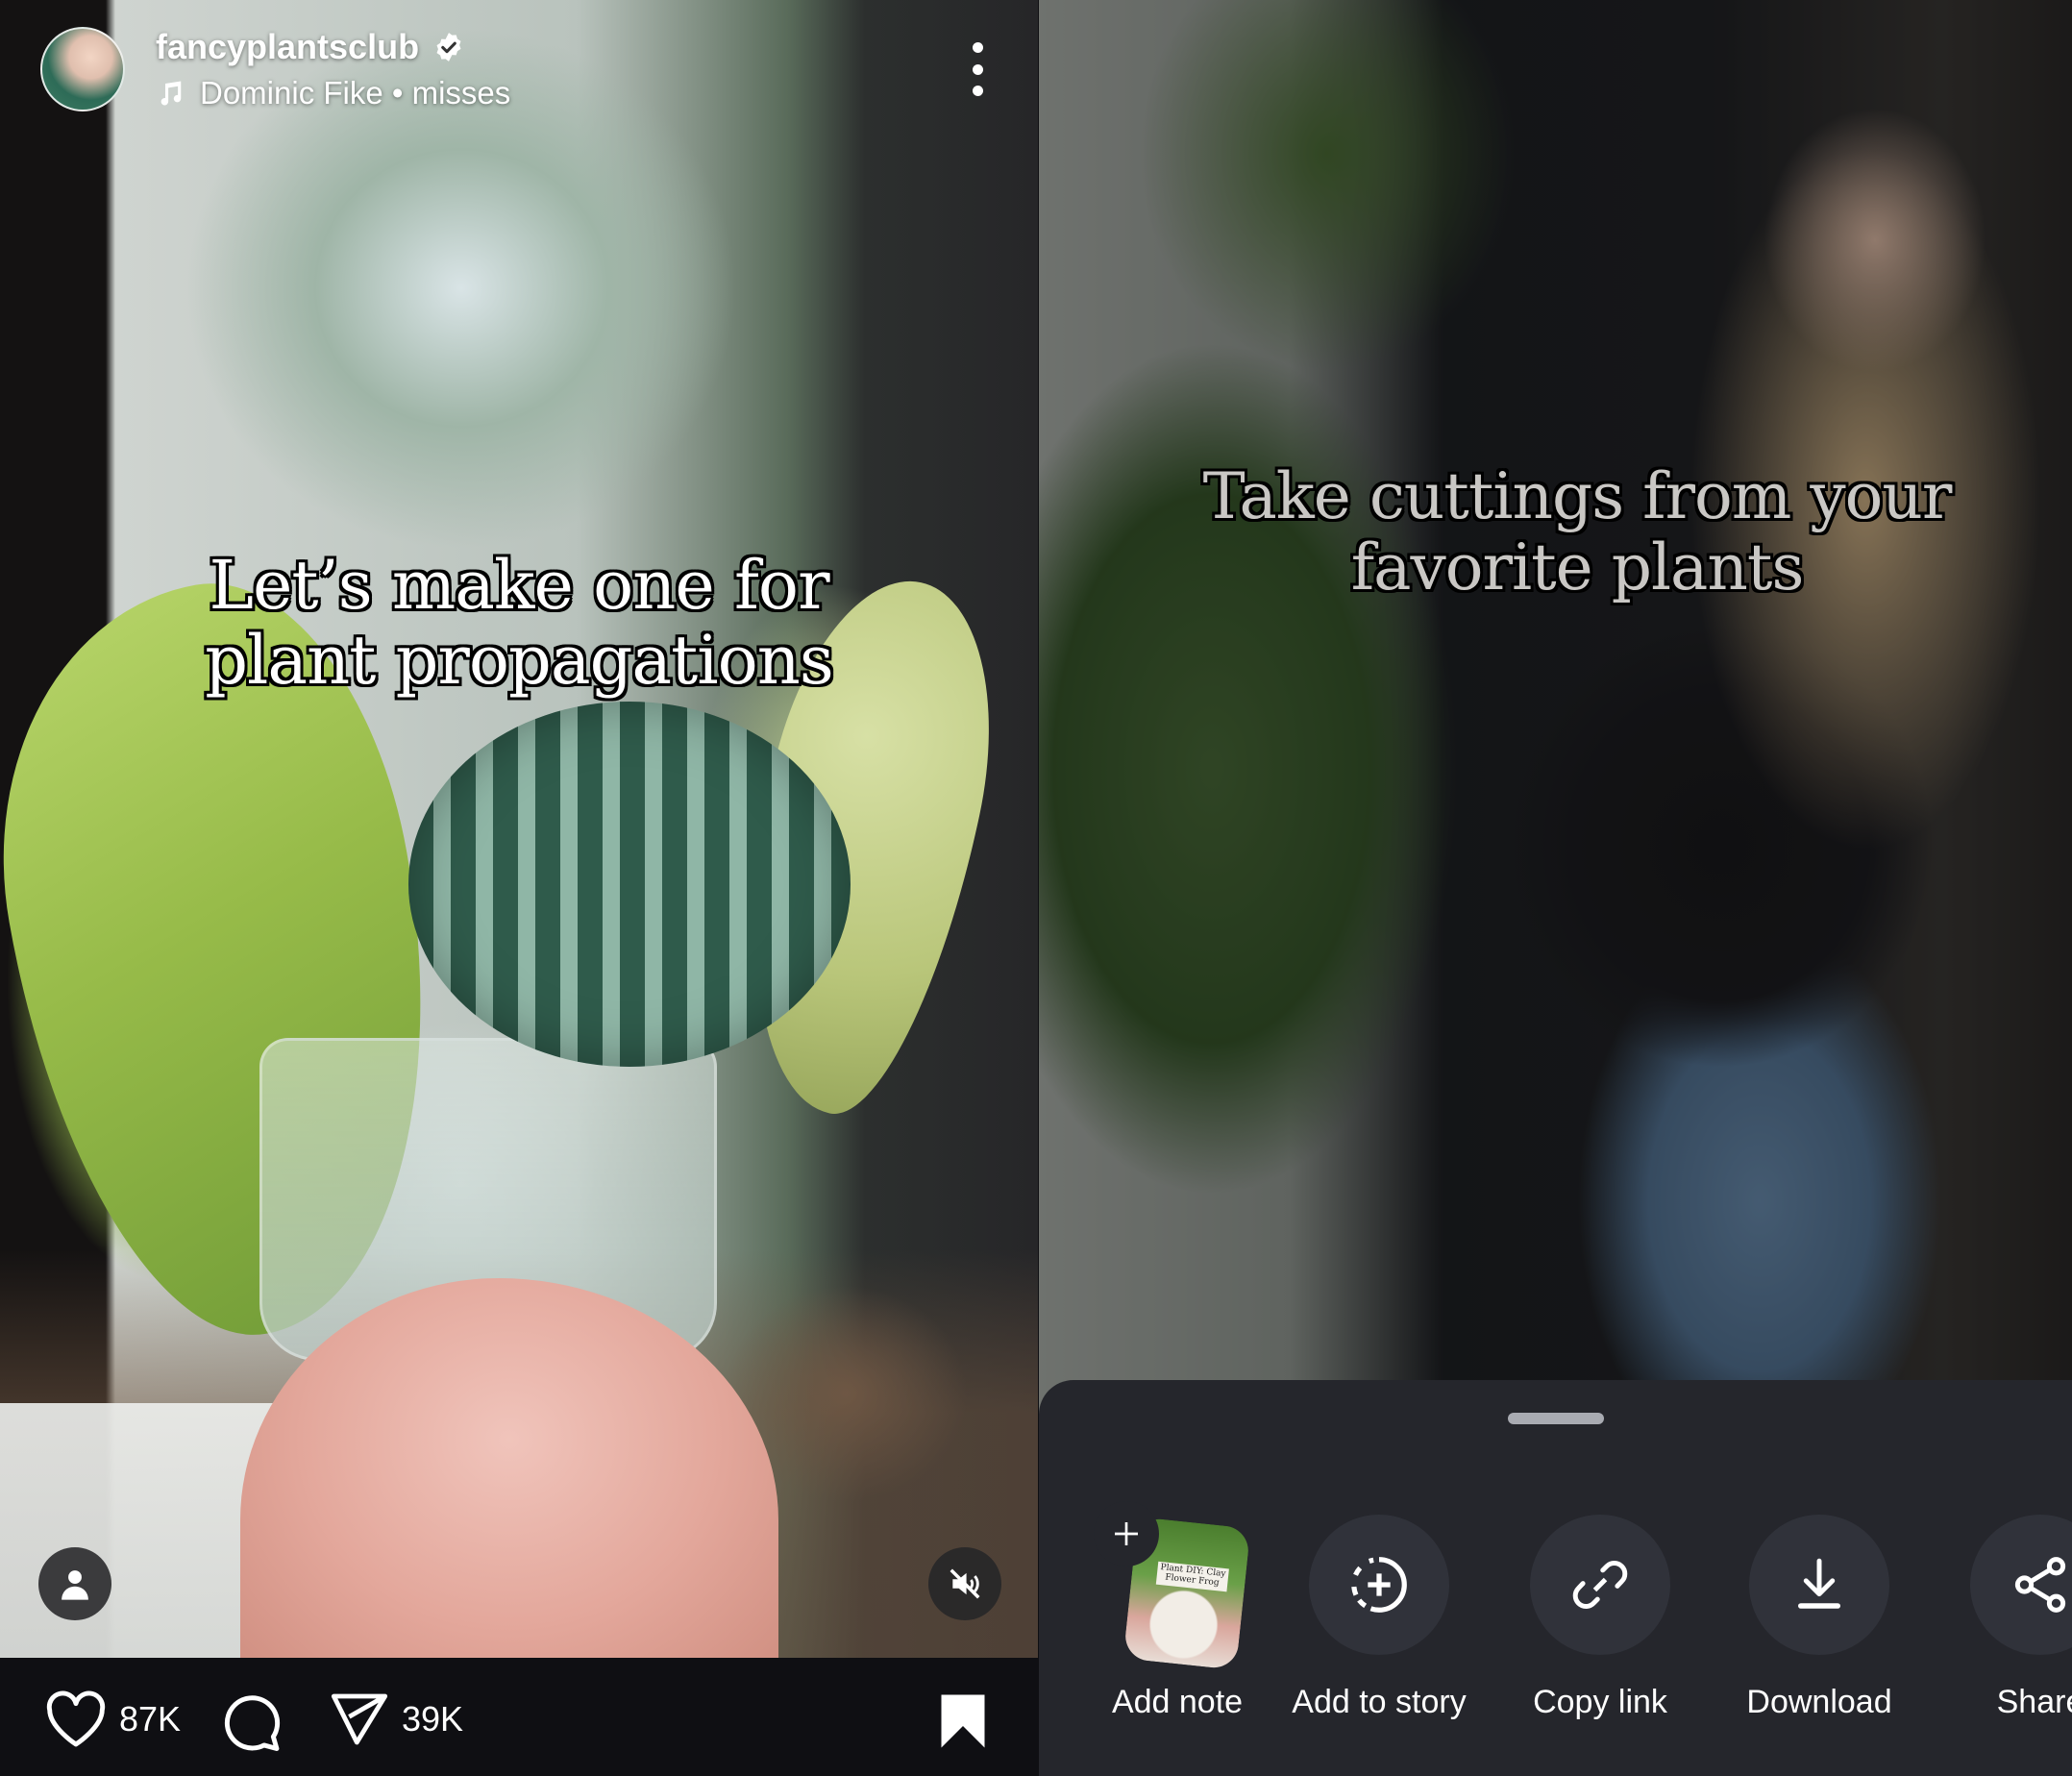  I want to click on add-to-story-button: Add to story, so click(1379, 1618).